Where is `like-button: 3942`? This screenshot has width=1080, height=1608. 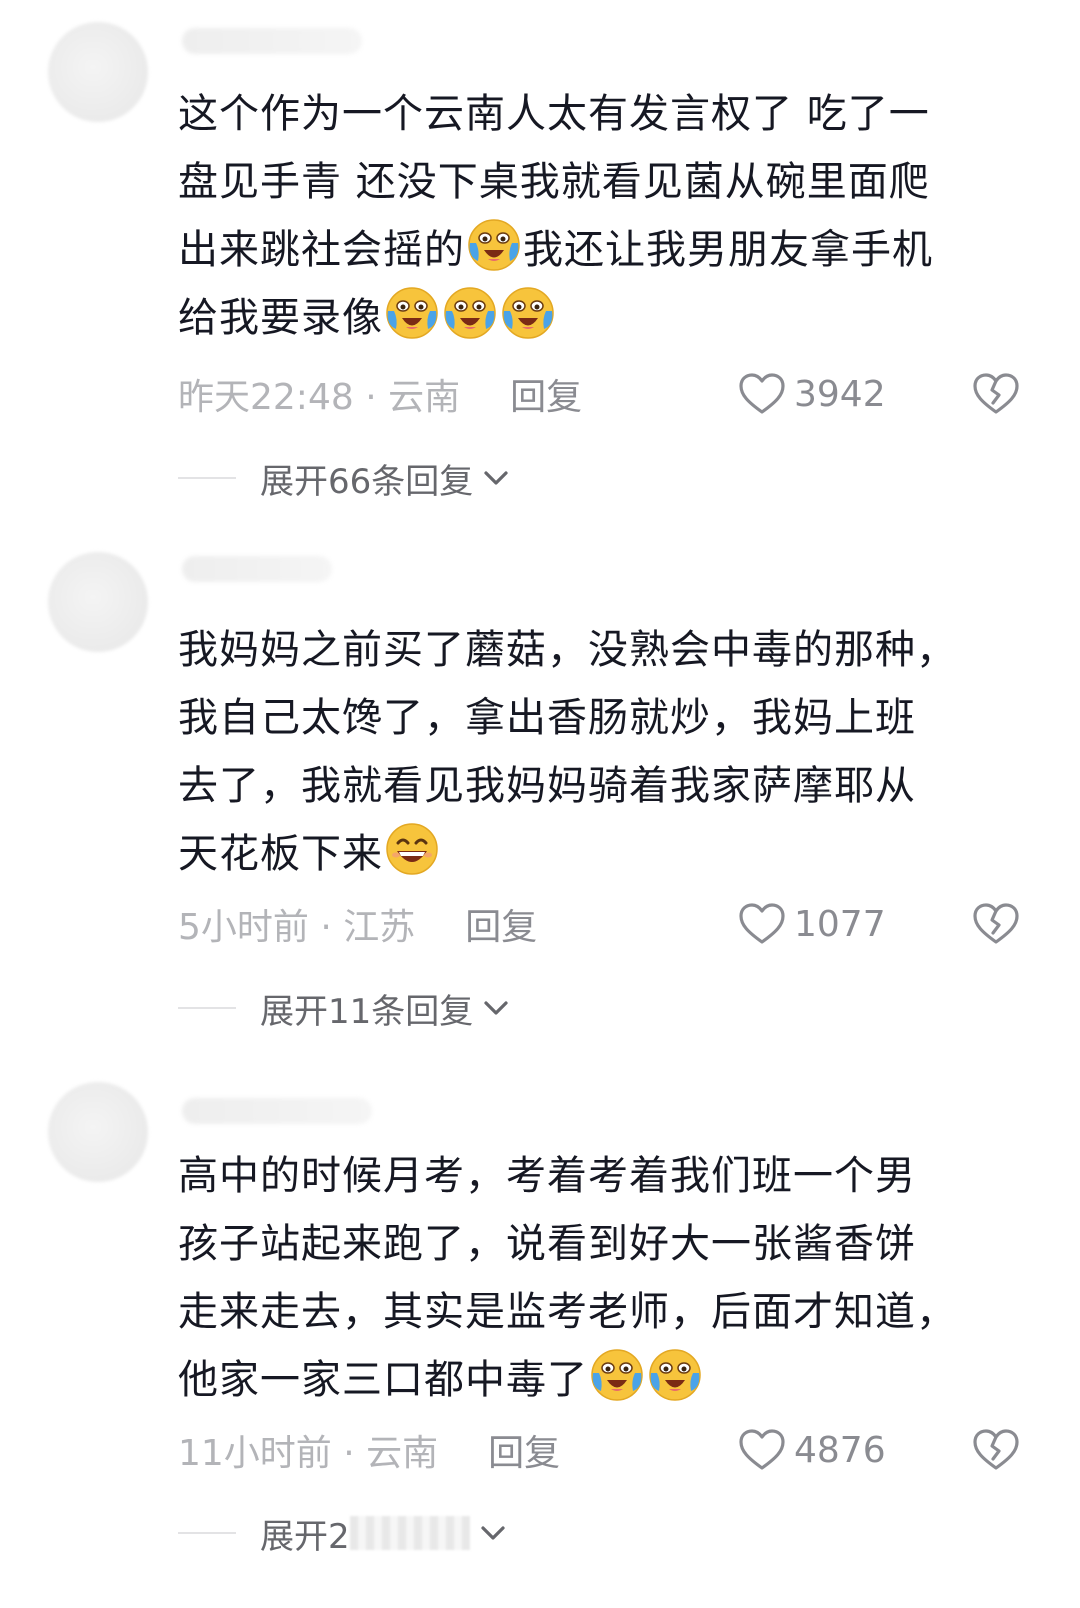
like-button: 3942 is located at coordinates (812, 394).